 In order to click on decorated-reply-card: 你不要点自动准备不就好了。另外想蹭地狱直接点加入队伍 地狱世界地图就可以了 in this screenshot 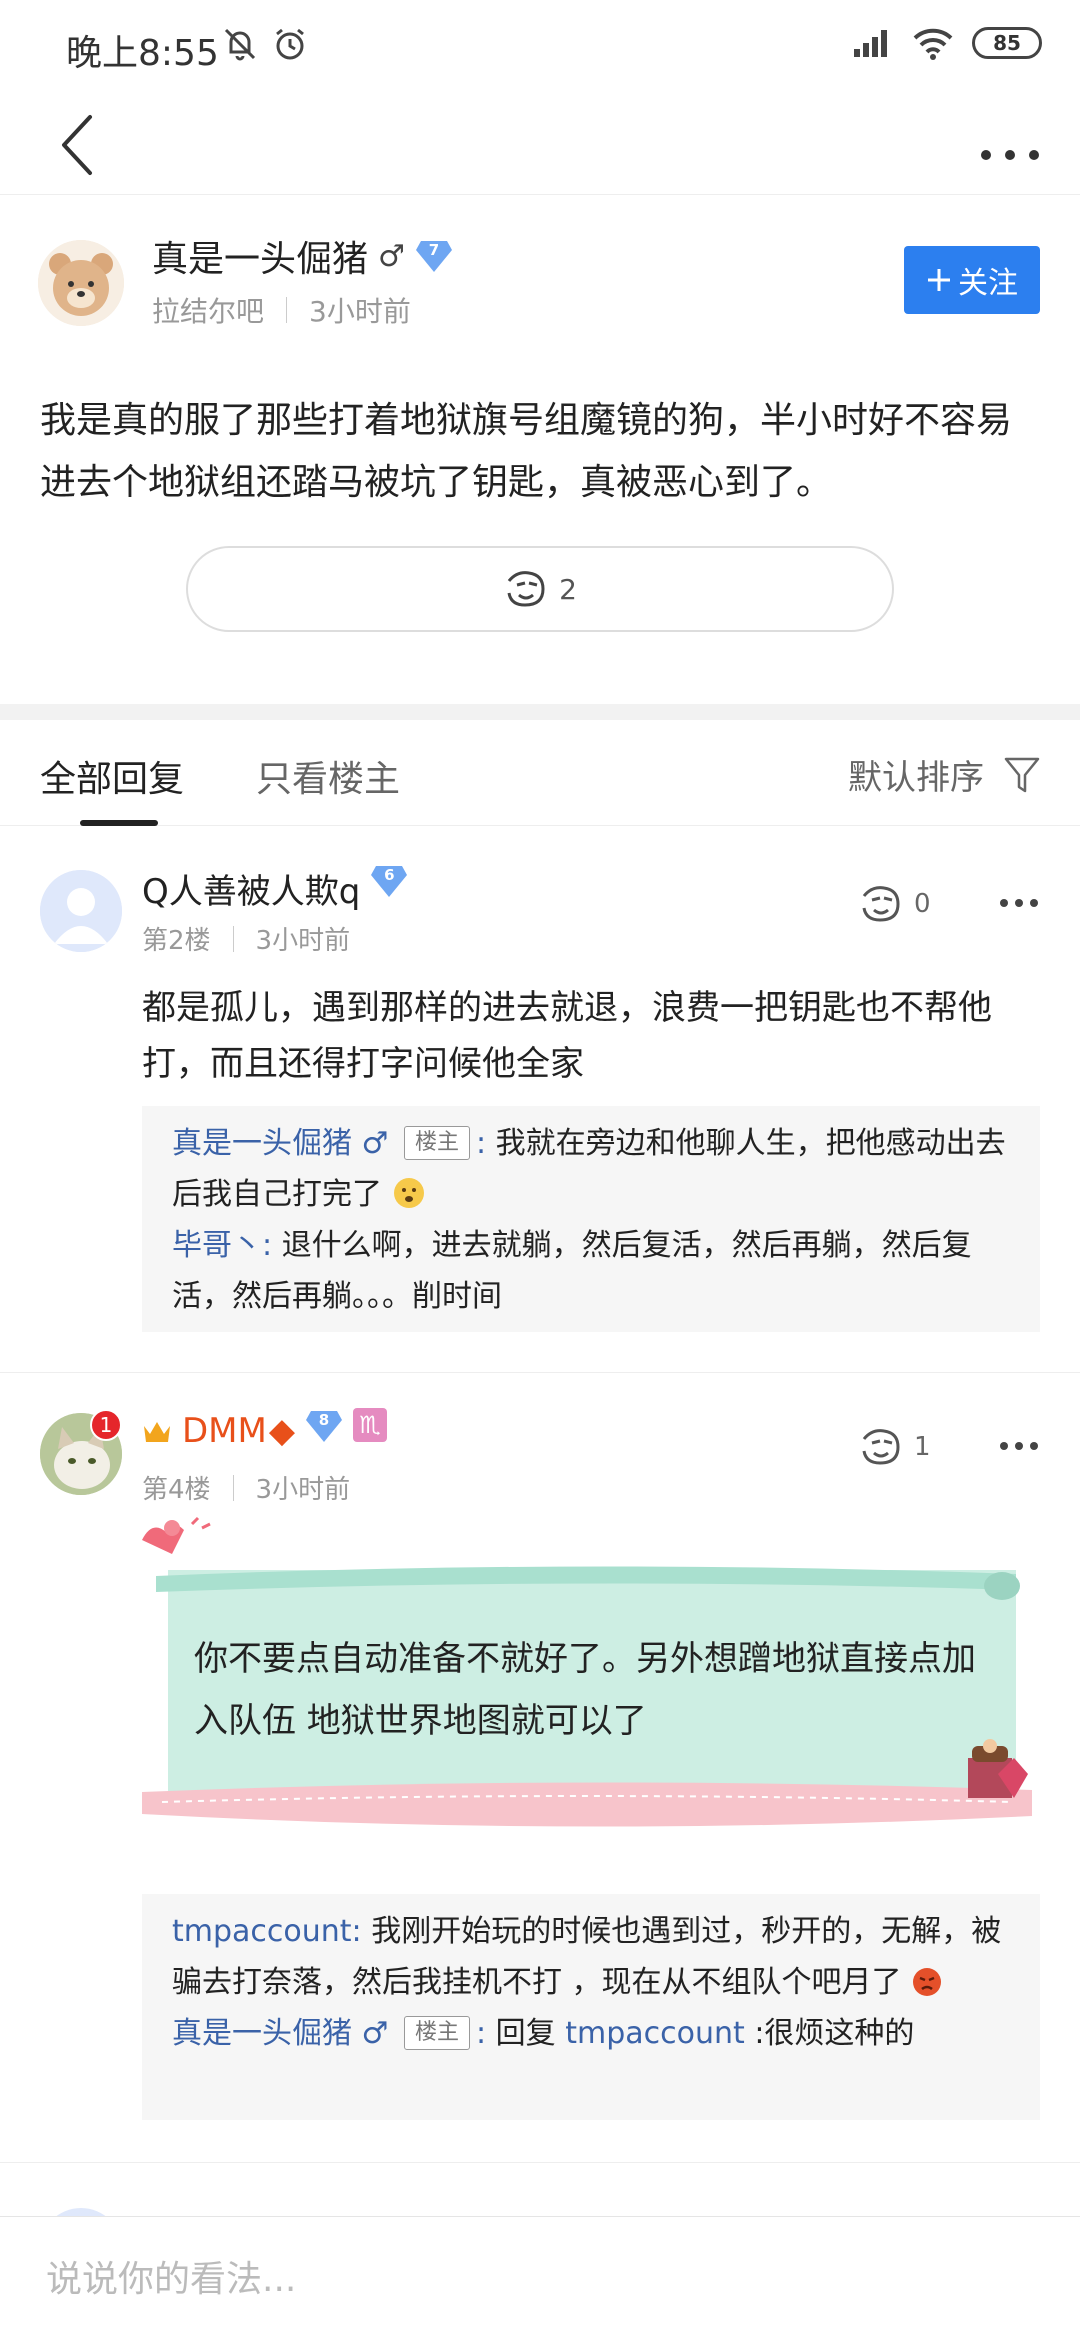, I will do `click(587, 1687)`.